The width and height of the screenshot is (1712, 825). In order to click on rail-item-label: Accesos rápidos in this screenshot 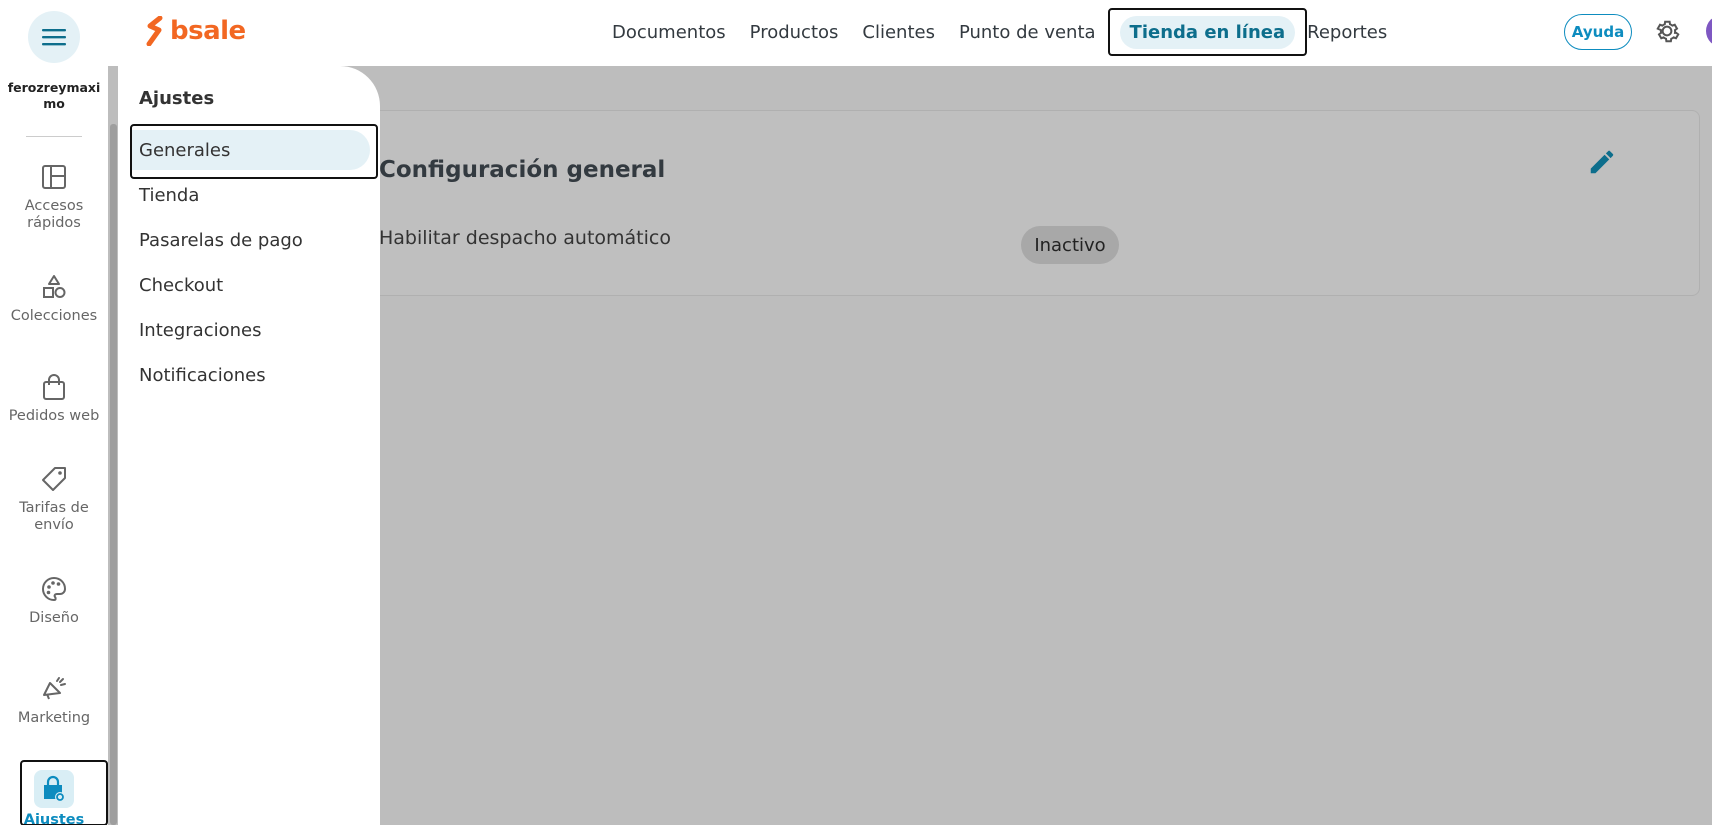, I will do `click(54, 214)`.